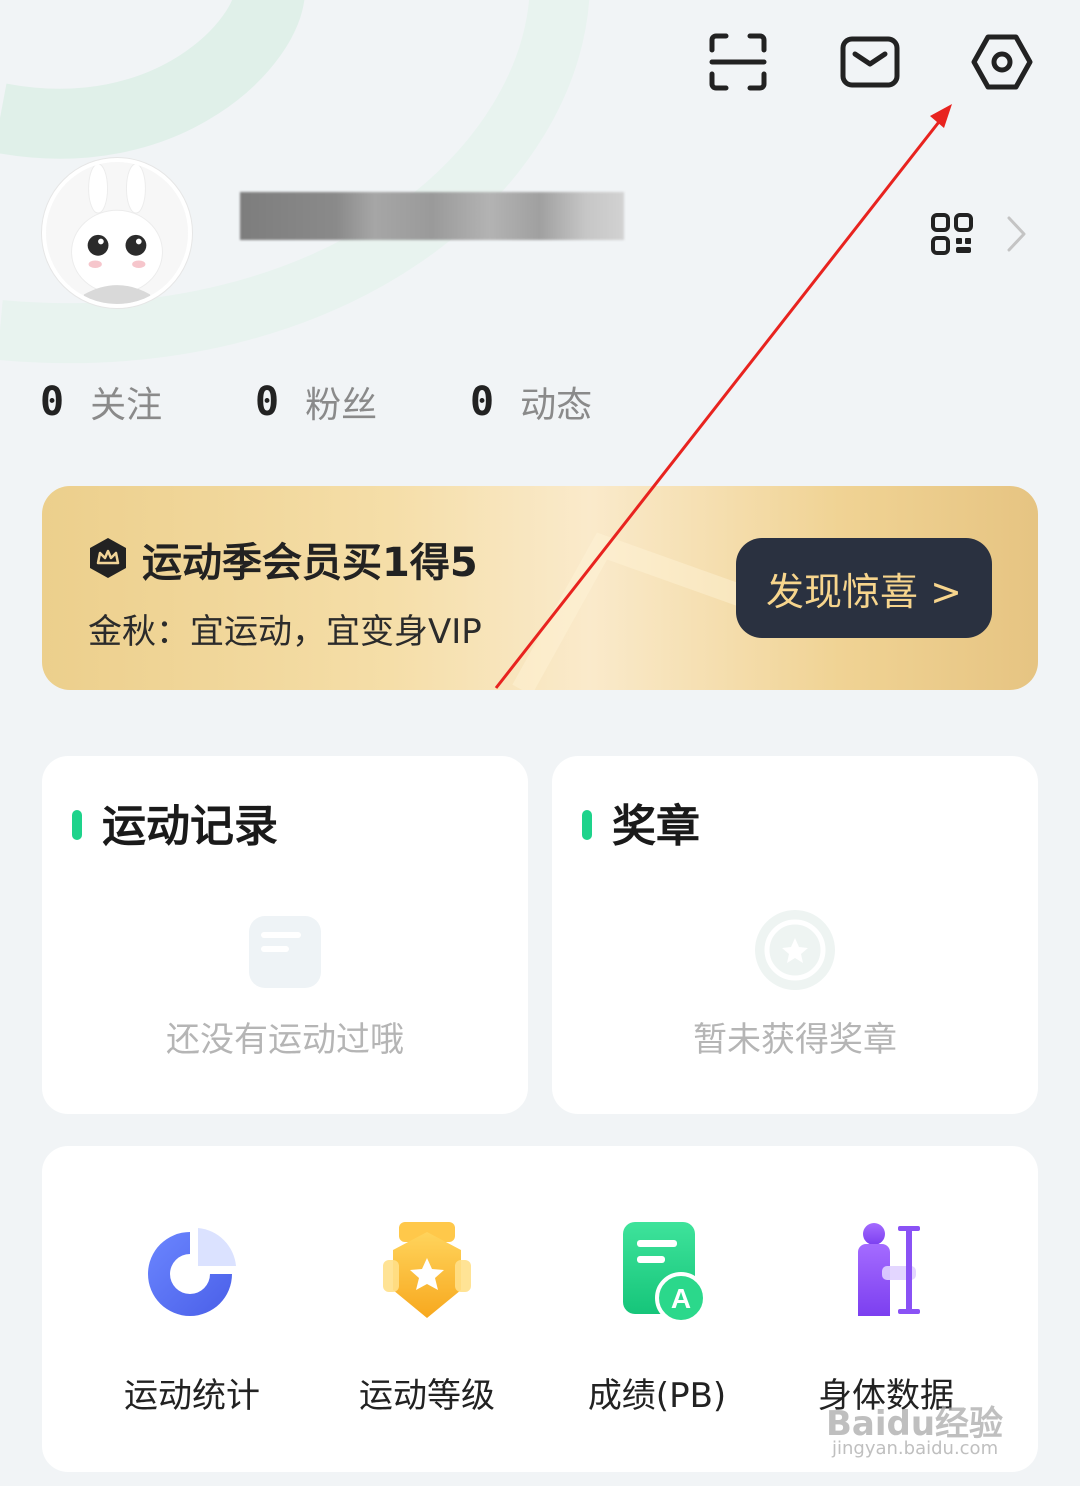 Image resolution: width=1080 pixels, height=1486 pixels. I want to click on tool-label: 运动等级, so click(427, 1396).